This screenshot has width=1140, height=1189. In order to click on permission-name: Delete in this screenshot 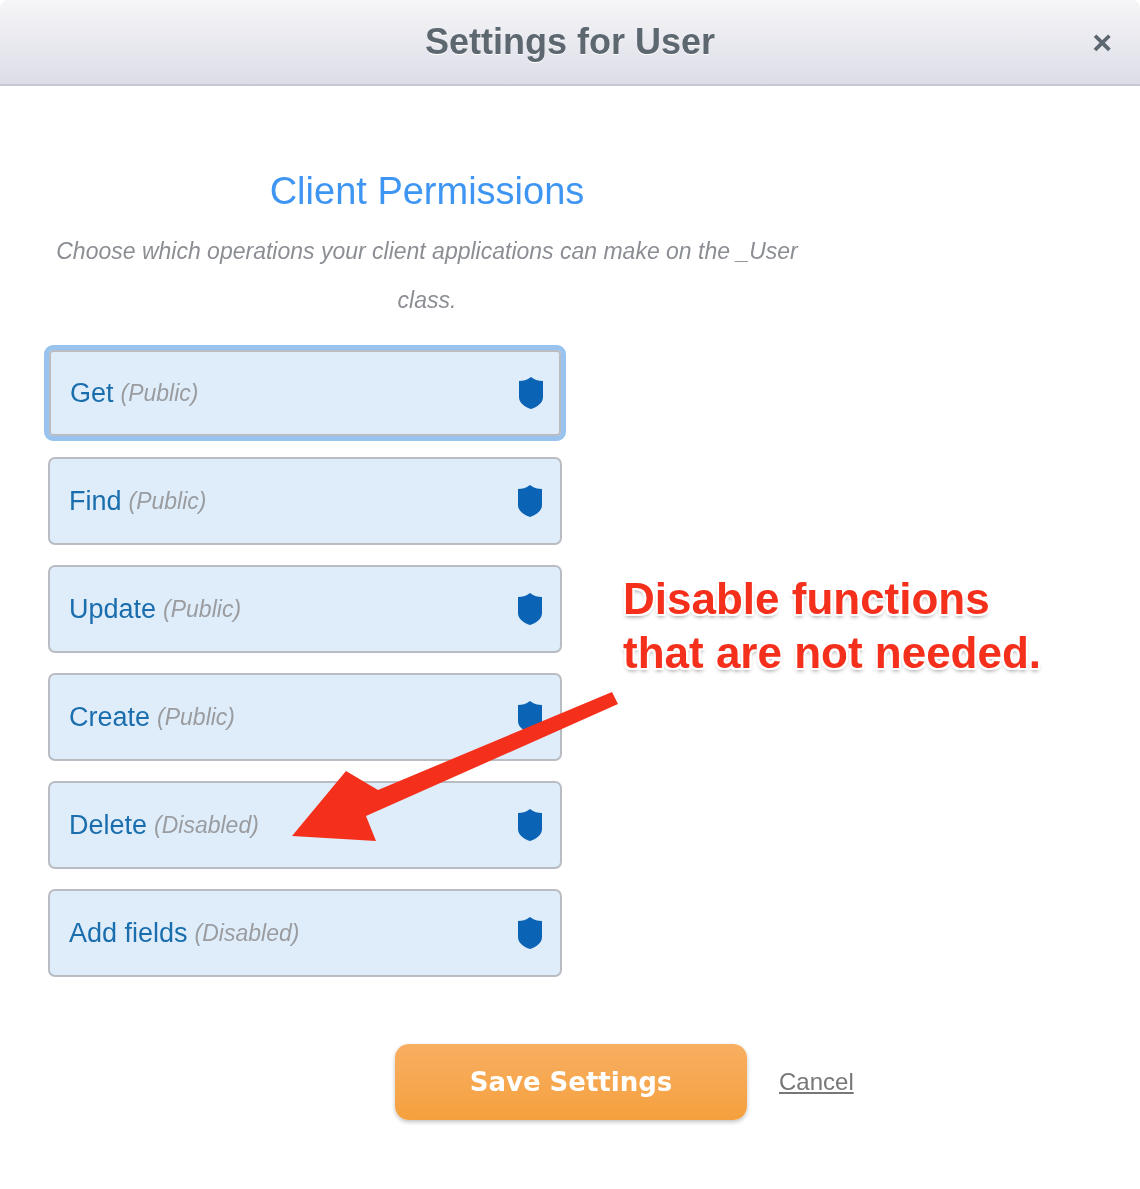, I will do `click(108, 825)`.